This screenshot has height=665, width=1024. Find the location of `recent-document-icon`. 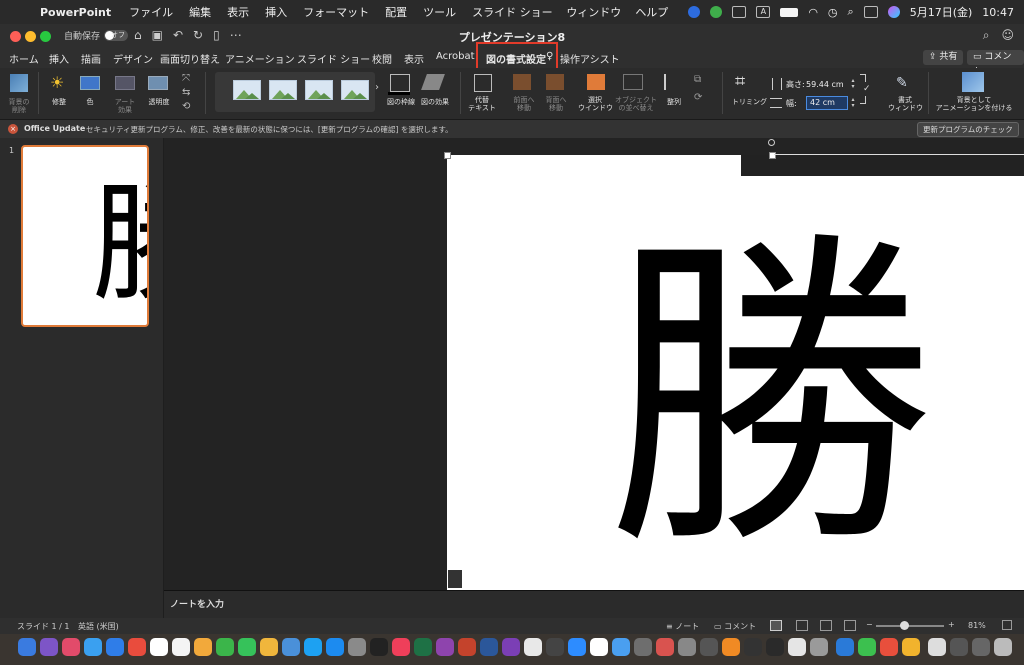

recent-document-icon is located at coordinates (937, 647).